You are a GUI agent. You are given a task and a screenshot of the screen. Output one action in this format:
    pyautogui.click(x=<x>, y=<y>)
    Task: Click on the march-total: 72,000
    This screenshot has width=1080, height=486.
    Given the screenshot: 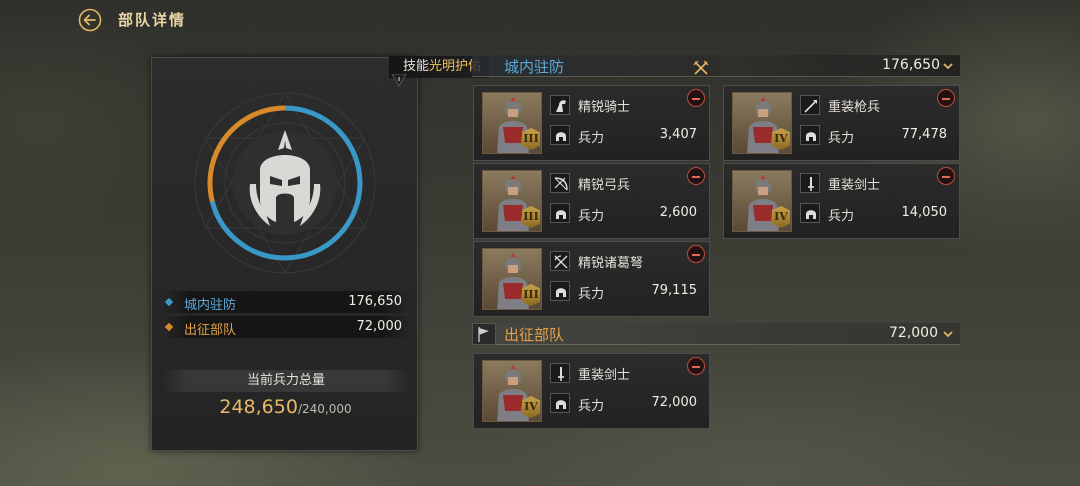 What is the action you would take?
    pyautogui.click(x=913, y=333)
    